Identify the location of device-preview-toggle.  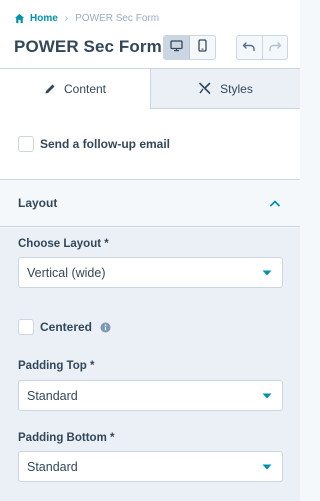
(189, 47).